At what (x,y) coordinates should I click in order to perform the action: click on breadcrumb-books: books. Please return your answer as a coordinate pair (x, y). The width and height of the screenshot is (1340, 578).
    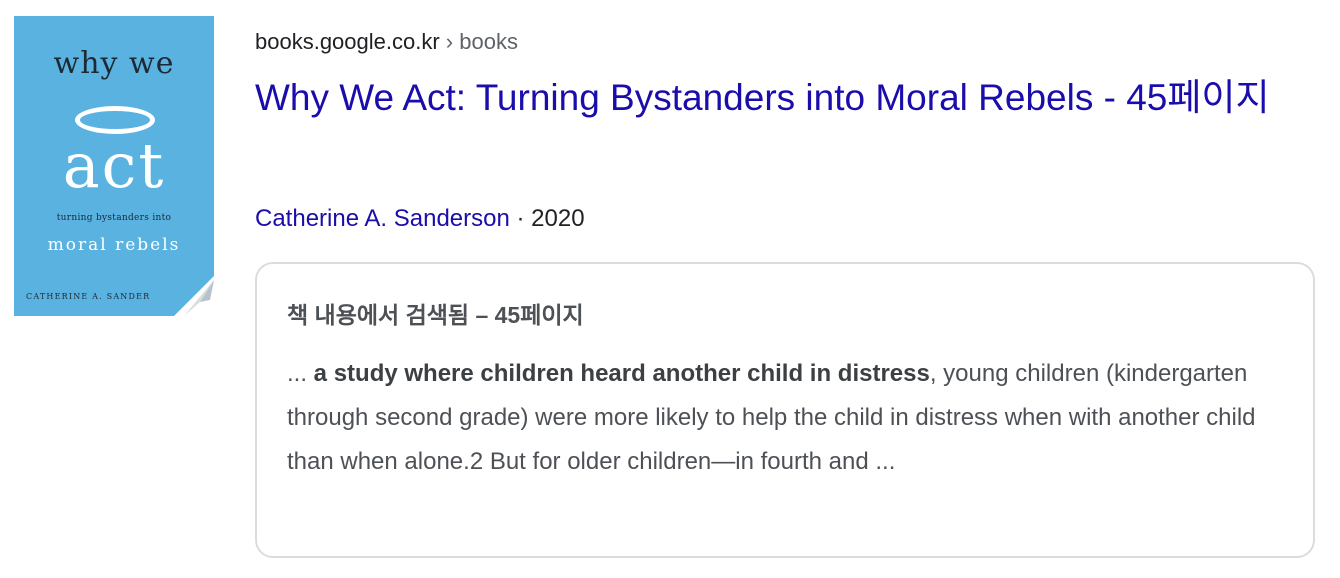
    Looking at the image, I should click on (488, 41).